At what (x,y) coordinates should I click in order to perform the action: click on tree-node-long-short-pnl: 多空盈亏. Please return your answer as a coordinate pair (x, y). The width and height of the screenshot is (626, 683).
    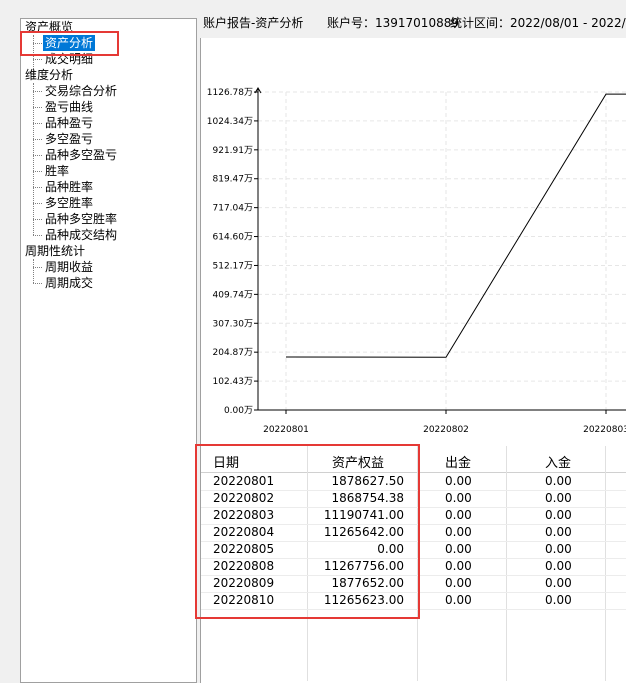
    Looking at the image, I should click on (69, 139).